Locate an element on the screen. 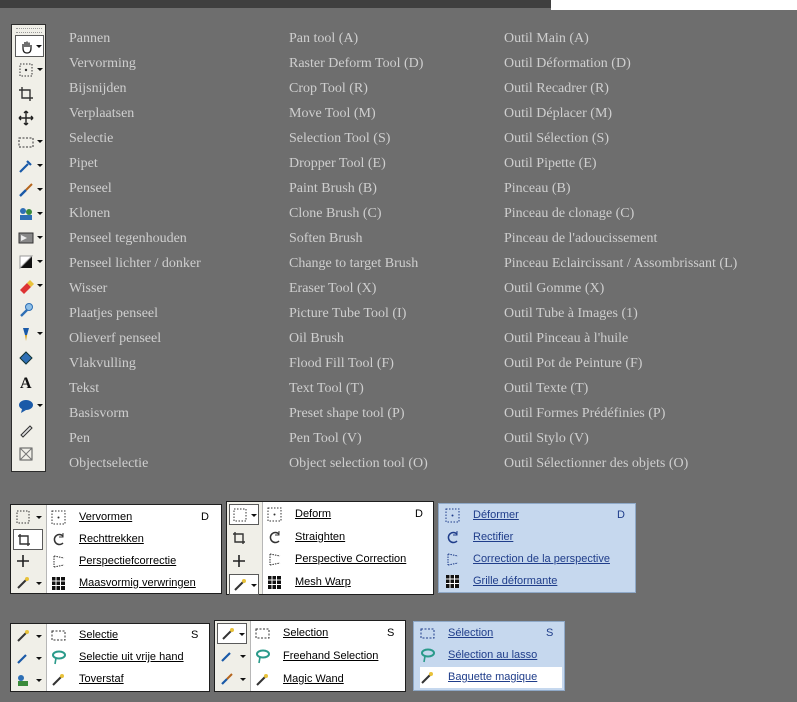  mesh-warp-icon is located at coordinates (58, 583).